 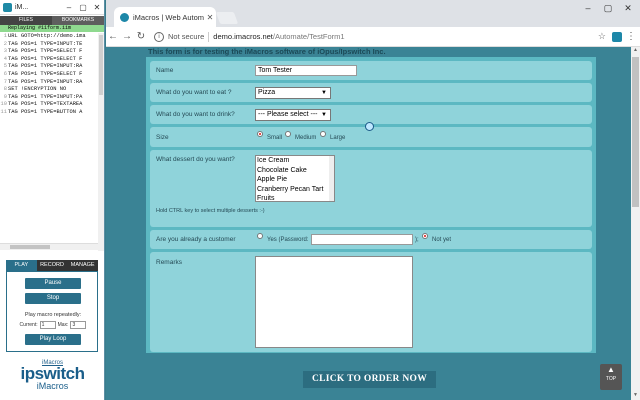 I want to click on code-line: 4 TAG POS=1 TYPE=SELECT F, so click(x=49, y=60).